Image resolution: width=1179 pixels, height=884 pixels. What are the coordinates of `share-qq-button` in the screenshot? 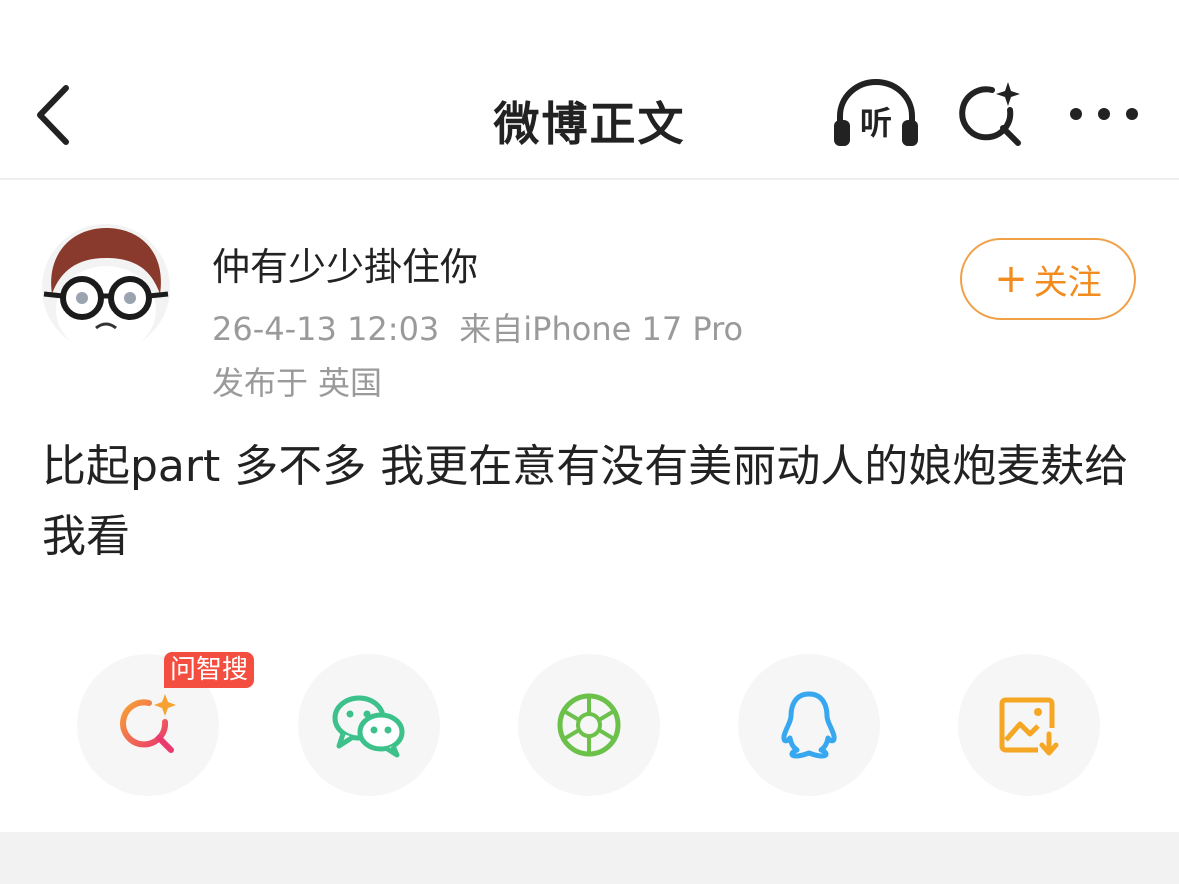 It's located at (809, 725).